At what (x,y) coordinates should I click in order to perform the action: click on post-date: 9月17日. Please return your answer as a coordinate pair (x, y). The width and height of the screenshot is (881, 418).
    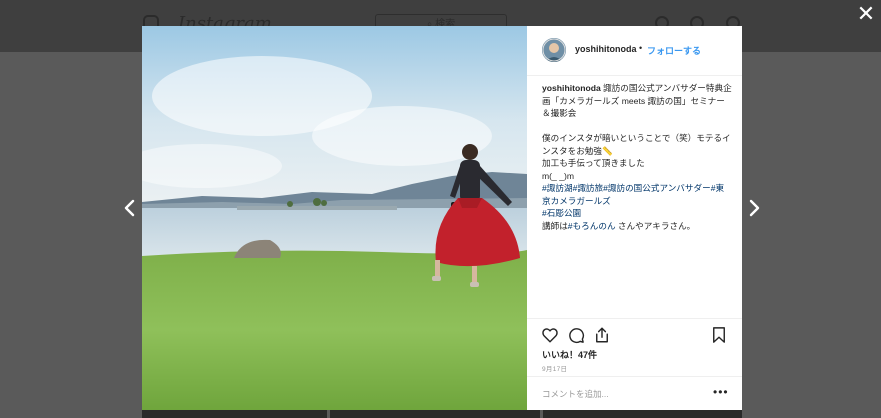
    Looking at the image, I should click on (554, 368).